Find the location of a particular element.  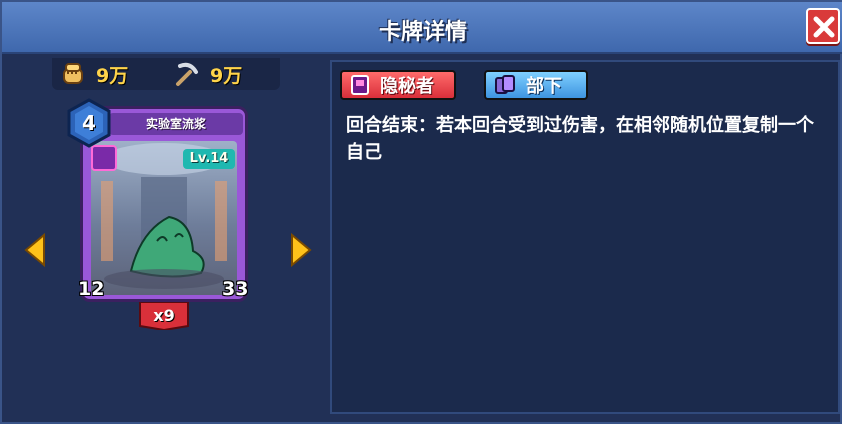

card-count-ribbon: x9 is located at coordinates (164, 316).